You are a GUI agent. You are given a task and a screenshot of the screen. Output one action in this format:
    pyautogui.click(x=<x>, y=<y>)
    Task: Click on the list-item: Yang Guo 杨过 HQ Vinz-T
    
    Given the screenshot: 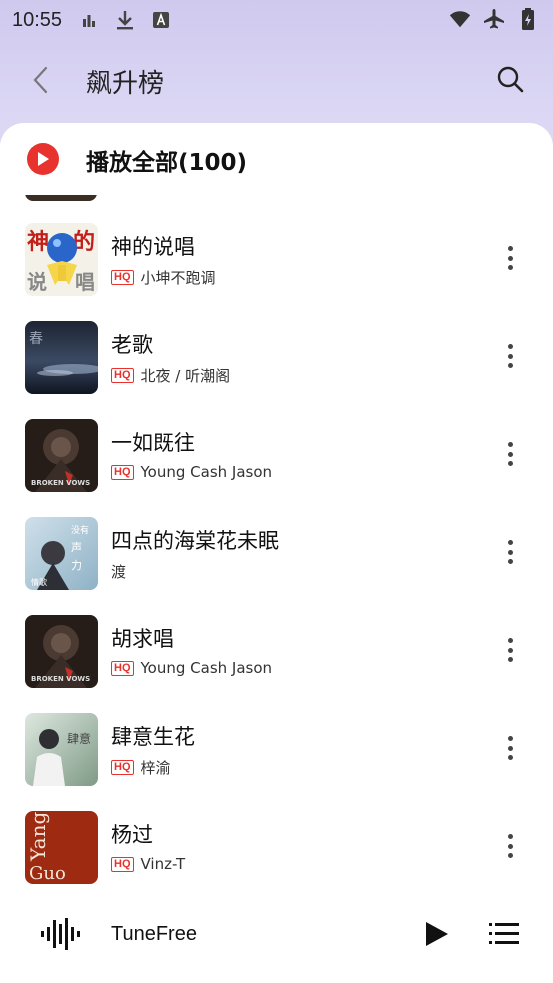 What is the action you would take?
    pyautogui.click(x=276, y=846)
    